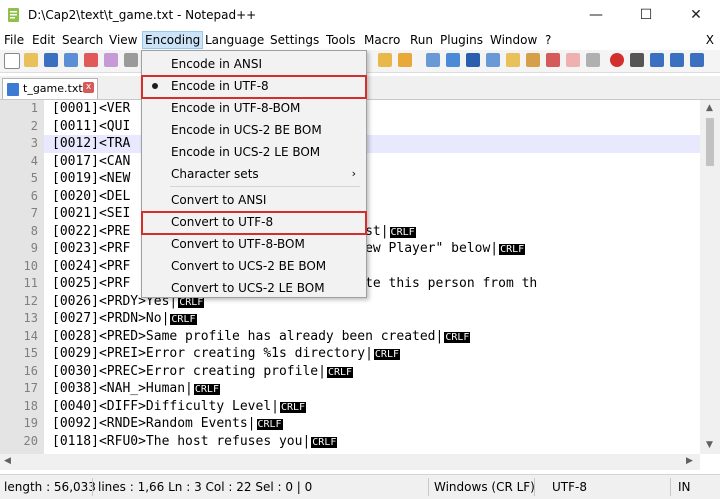  I want to click on code-text: [0038]<NAH_>Human|, so click(122, 388).